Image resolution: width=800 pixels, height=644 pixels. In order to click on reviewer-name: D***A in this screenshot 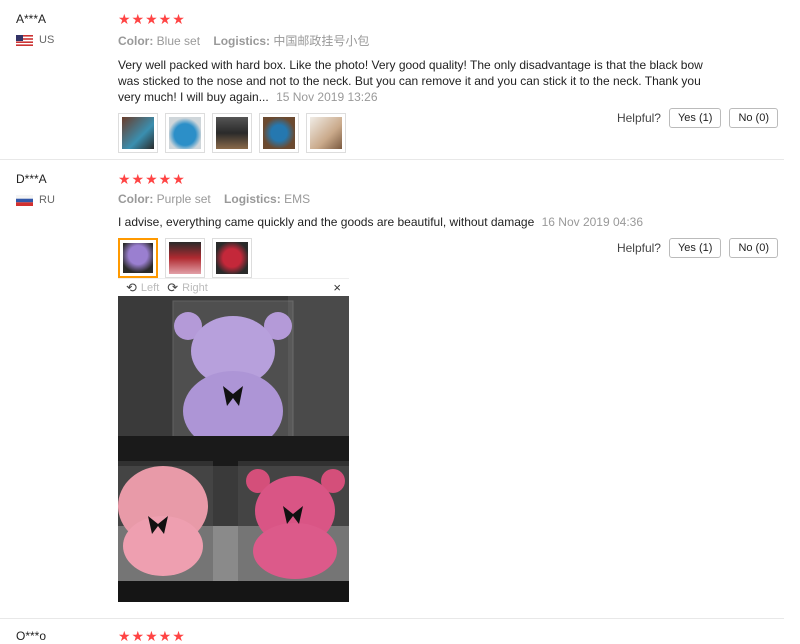, I will do `click(31, 179)`.